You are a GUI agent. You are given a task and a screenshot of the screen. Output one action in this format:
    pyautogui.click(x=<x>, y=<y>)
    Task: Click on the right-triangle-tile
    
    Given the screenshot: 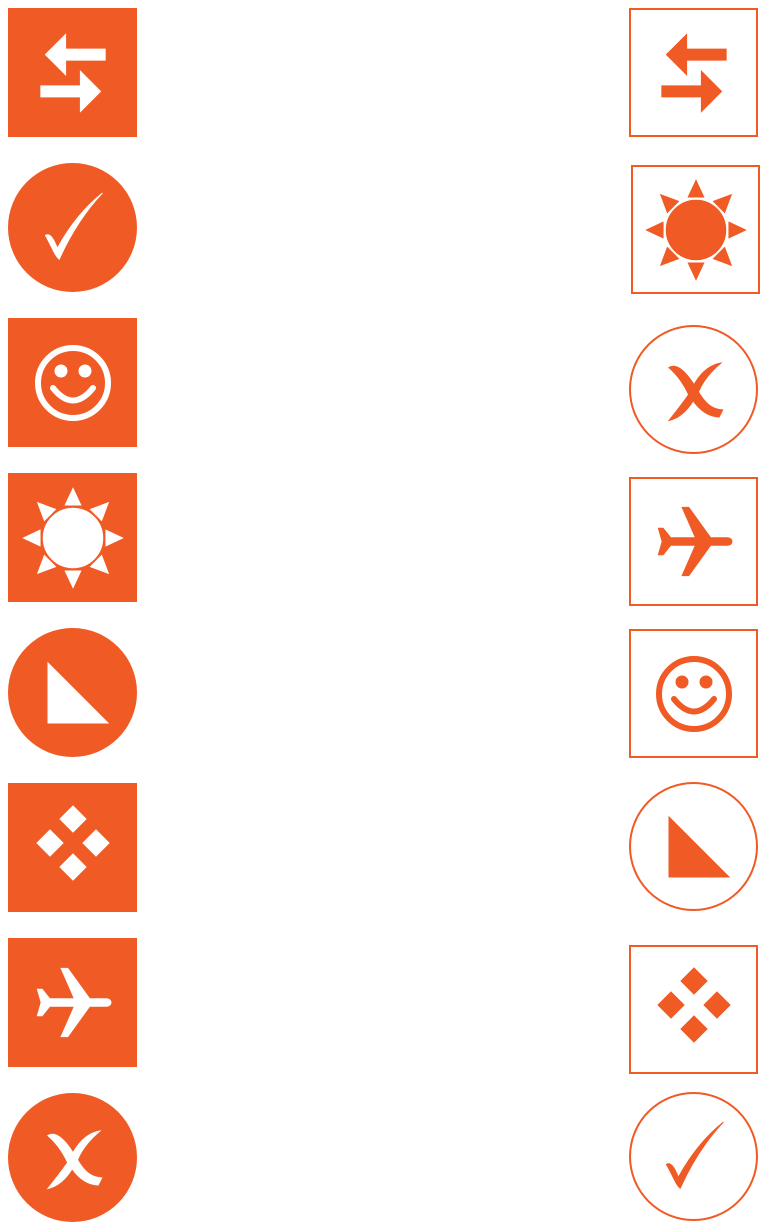 What is the action you would take?
    pyautogui.click(x=72, y=692)
    